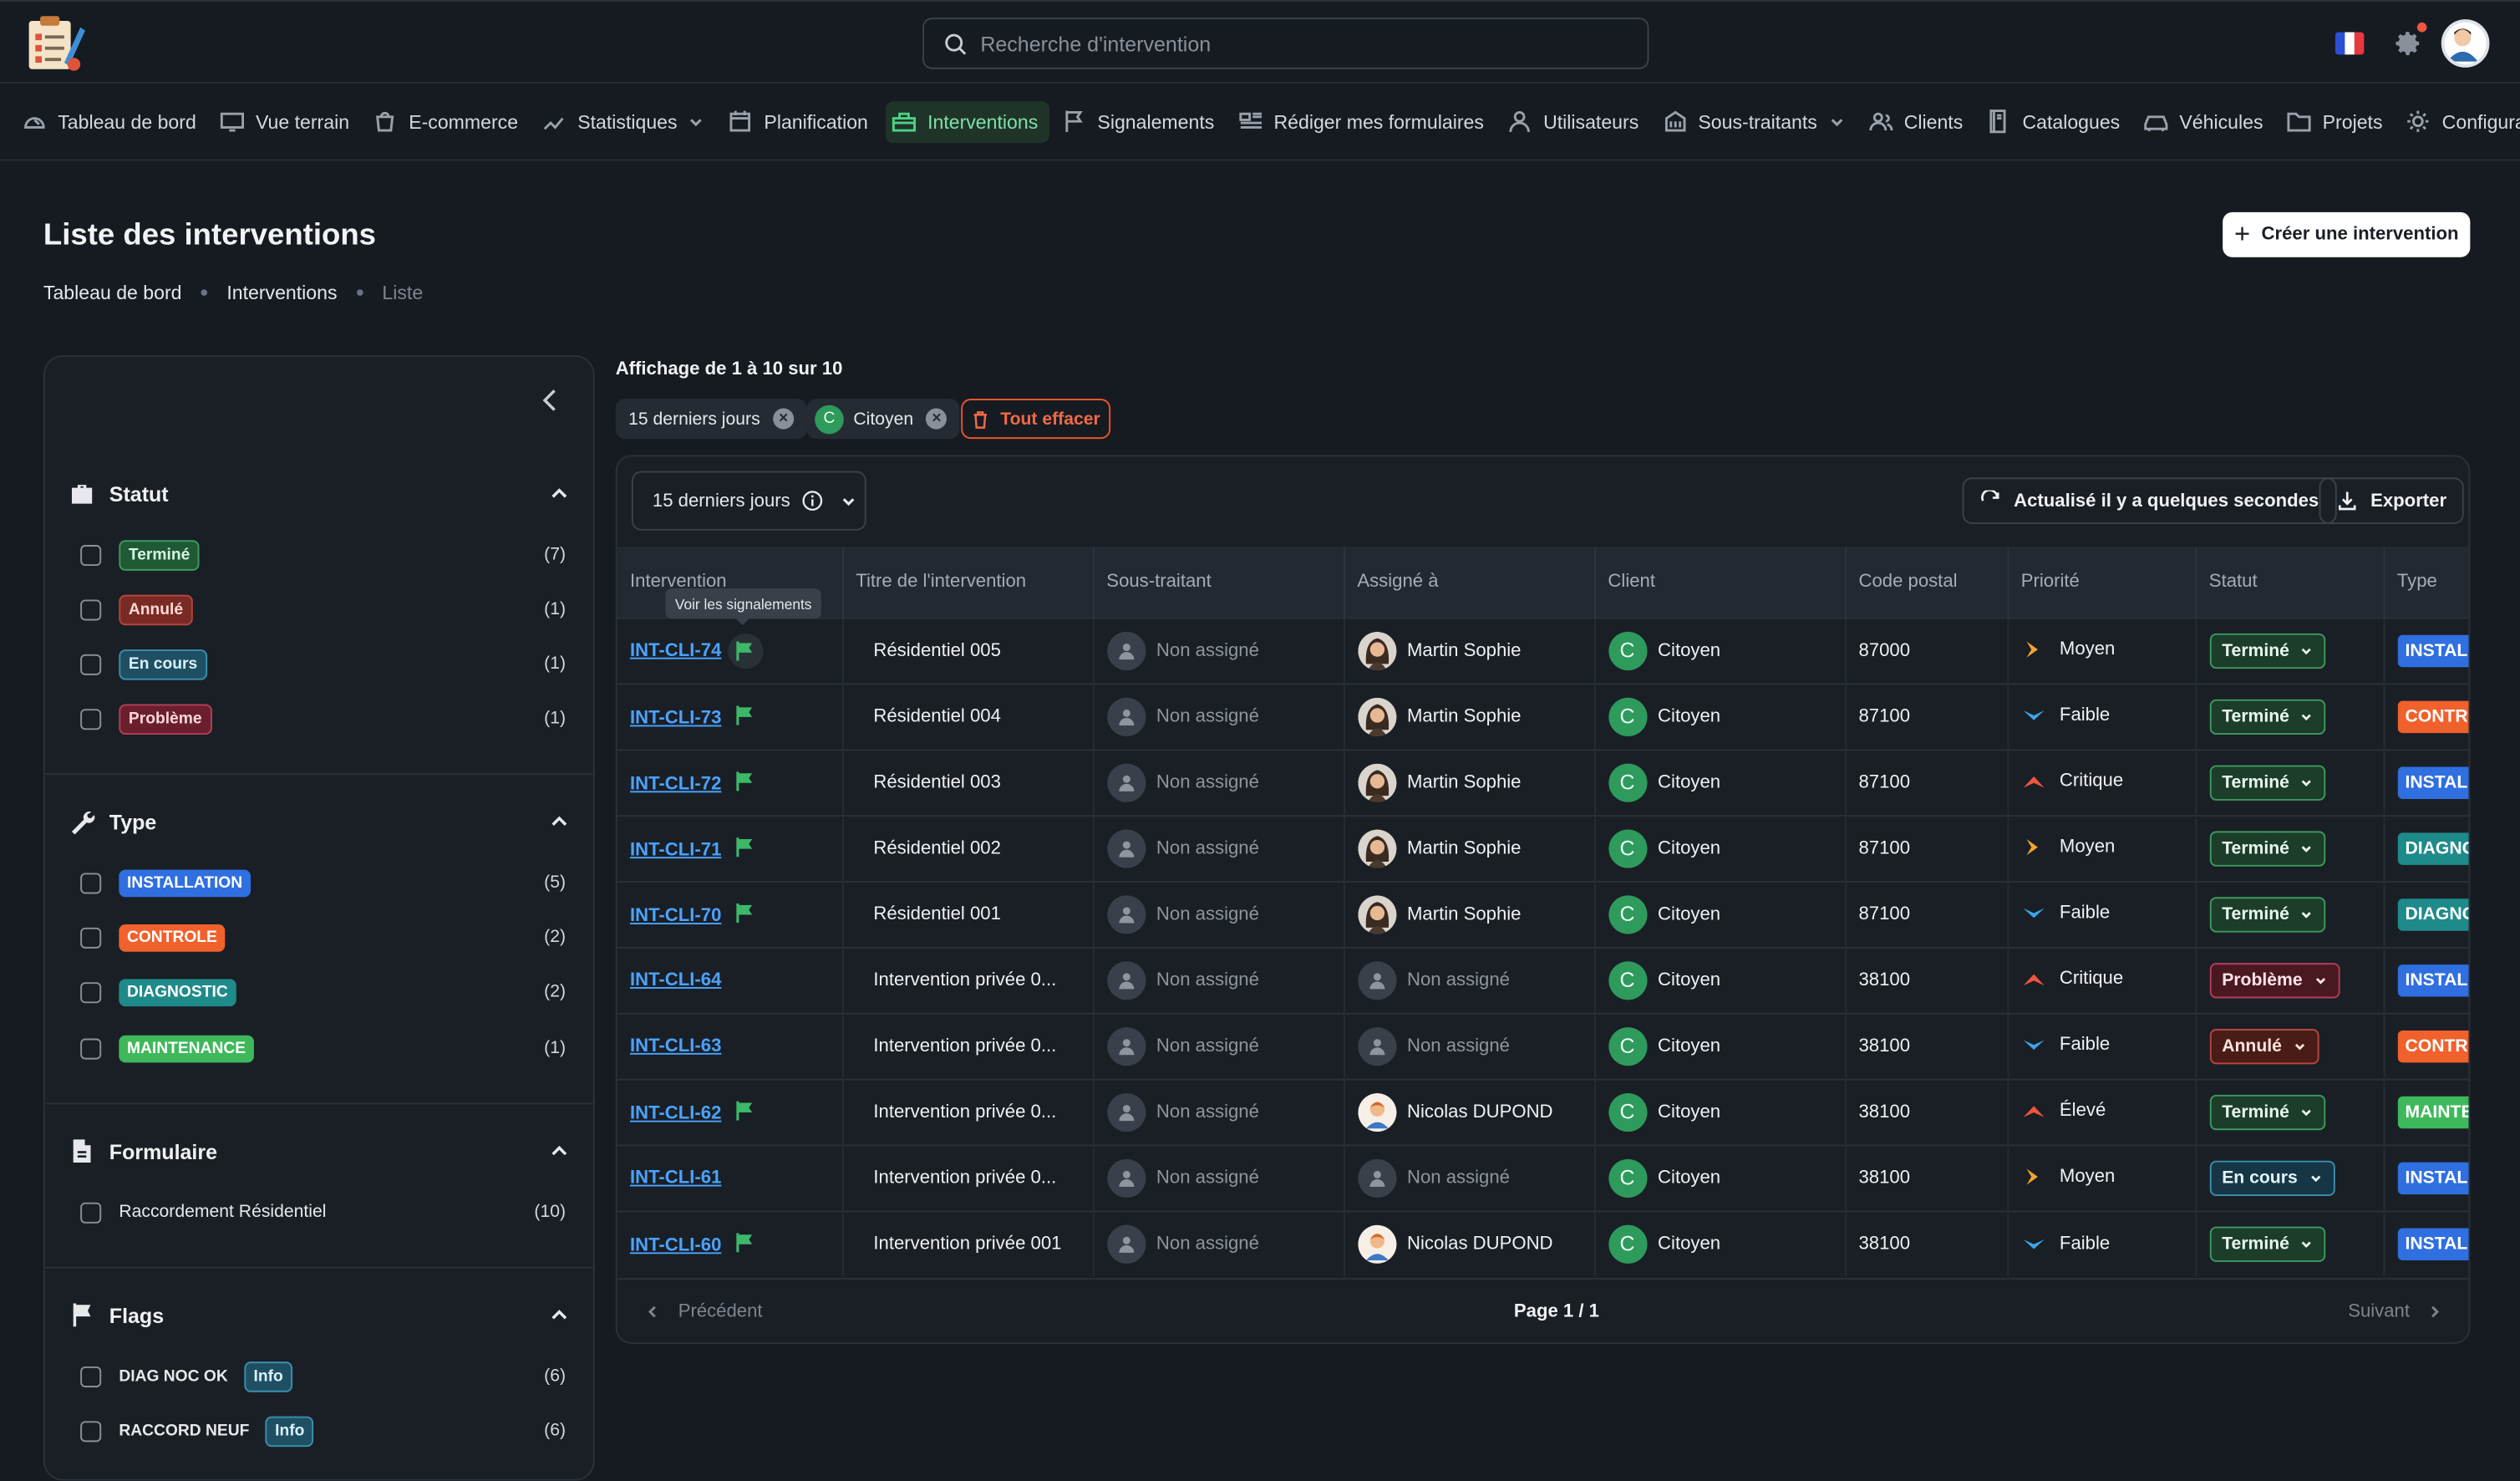 Image resolution: width=2520 pixels, height=1481 pixels. I want to click on nav-item-planification: Planification, so click(800, 121).